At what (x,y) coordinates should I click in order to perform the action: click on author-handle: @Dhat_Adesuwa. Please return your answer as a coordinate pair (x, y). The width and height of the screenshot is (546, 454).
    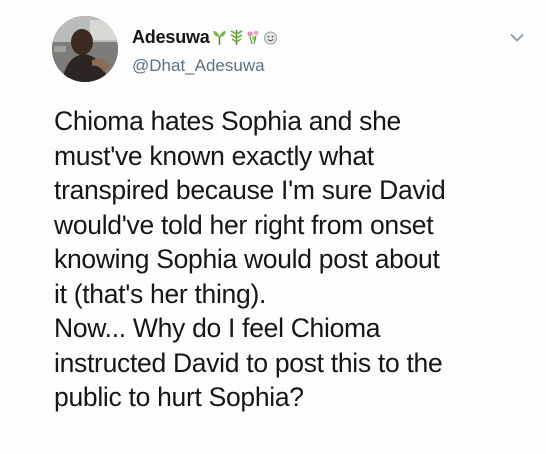
    Looking at the image, I should click on (198, 66).